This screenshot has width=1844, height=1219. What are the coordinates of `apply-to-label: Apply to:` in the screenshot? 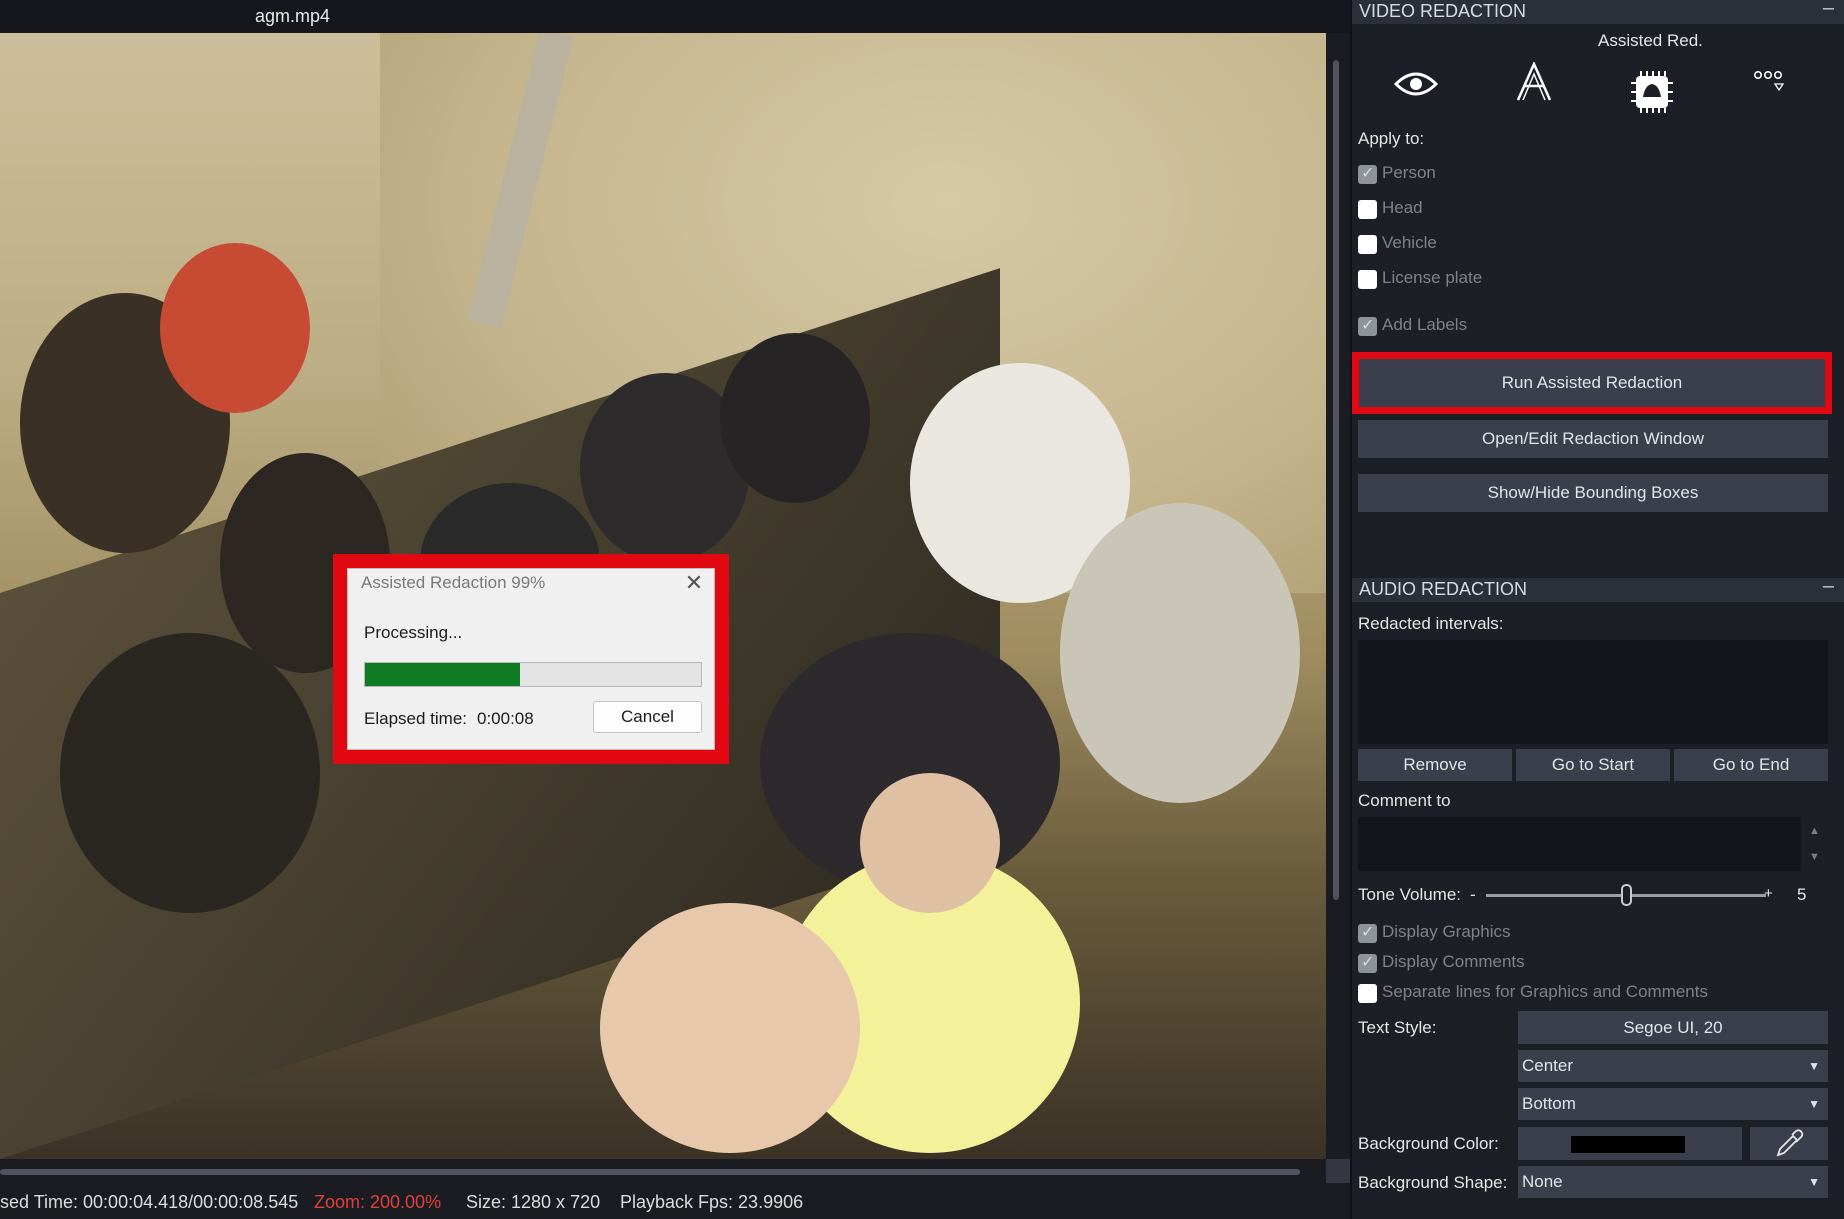 It's located at (1391, 138).